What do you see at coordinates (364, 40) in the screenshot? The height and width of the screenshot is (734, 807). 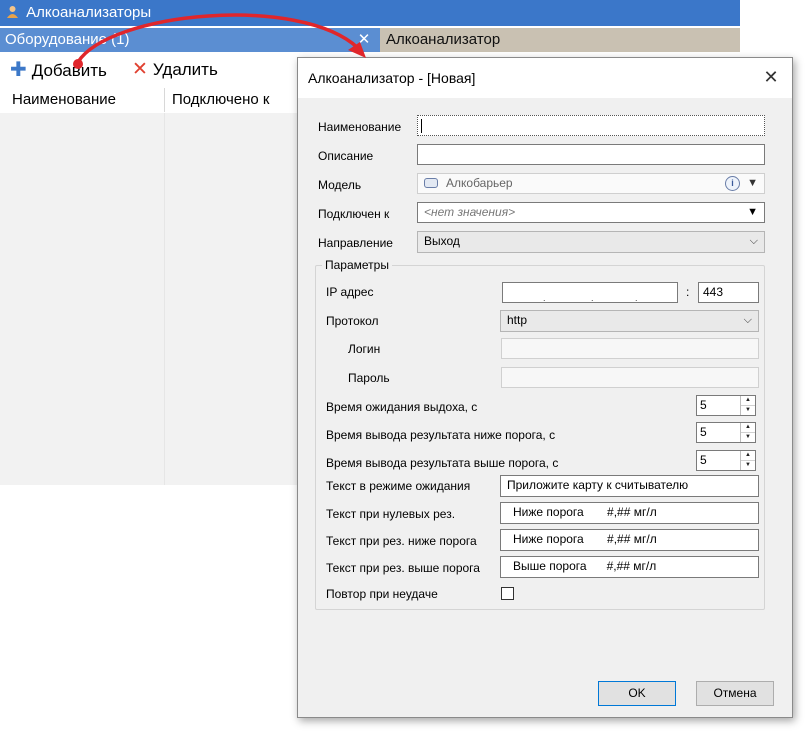 I see `close-icon: ✕` at bounding box center [364, 40].